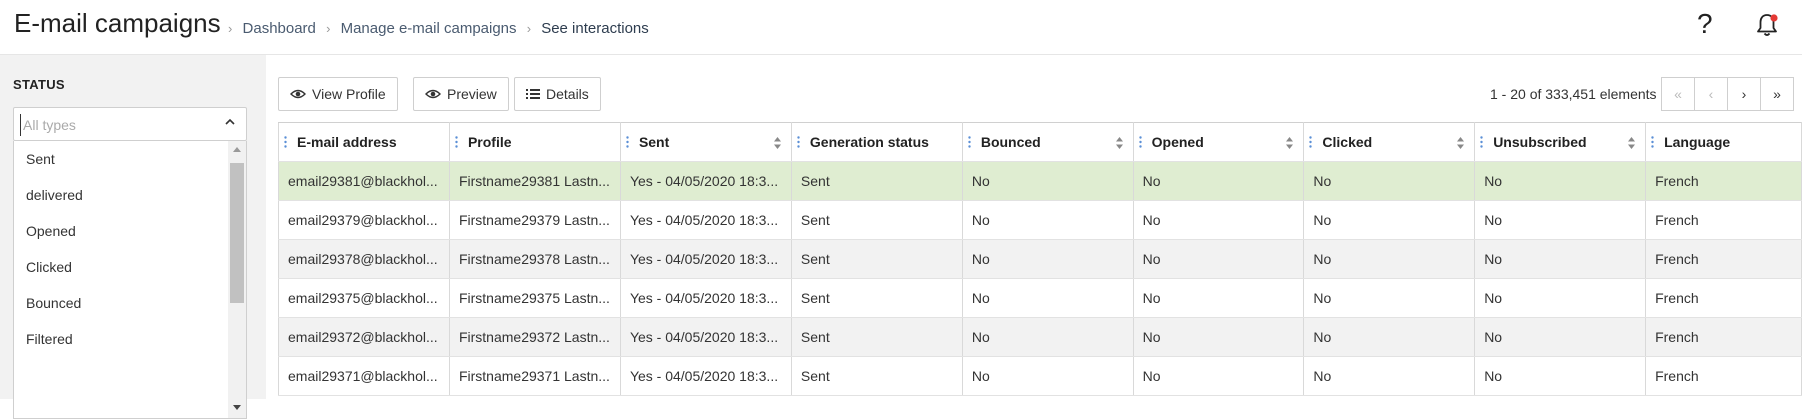 This screenshot has width=1802, height=419. Describe the element at coordinates (237, 149) in the screenshot. I see `scroll-up-arrow-icon` at that location.